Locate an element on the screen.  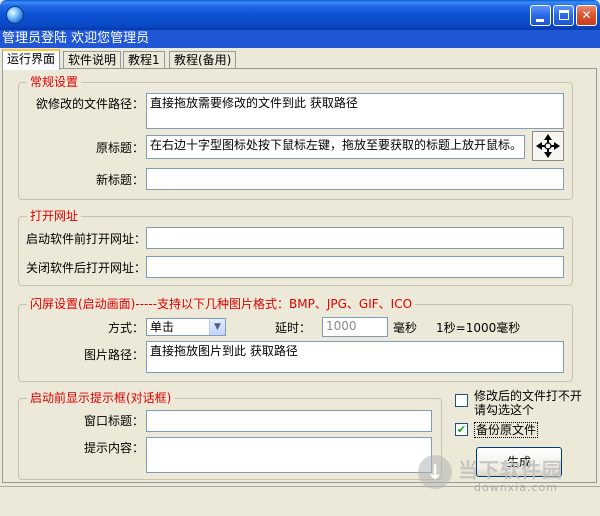
delay-label: 延时： is located at coordinates (293, 328).